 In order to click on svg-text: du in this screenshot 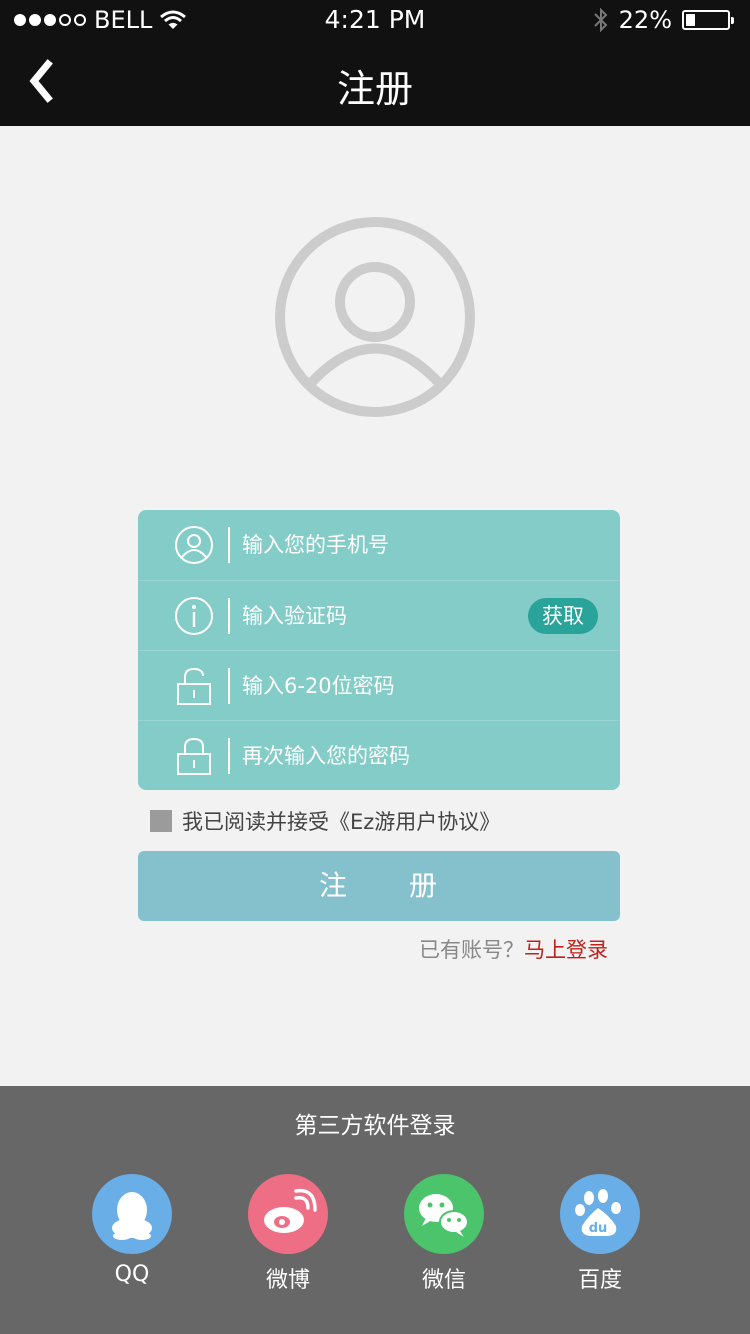, I will do `click(598, 1228)`.